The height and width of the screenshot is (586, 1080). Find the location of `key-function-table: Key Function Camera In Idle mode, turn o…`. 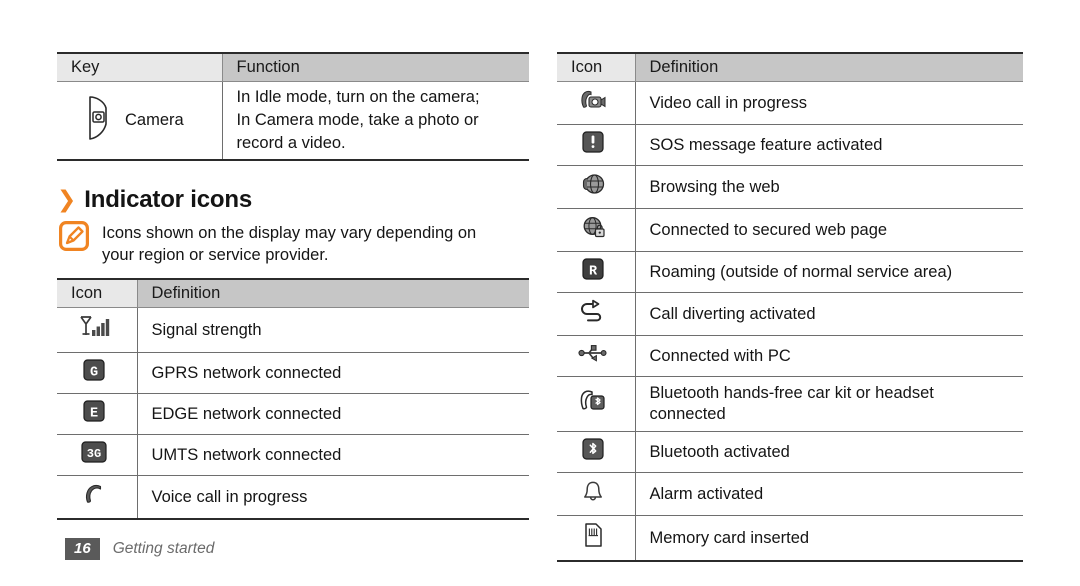

key-function-table: Key Function Camera In Idle mode, turn o… is located at coordinates (293, 106).